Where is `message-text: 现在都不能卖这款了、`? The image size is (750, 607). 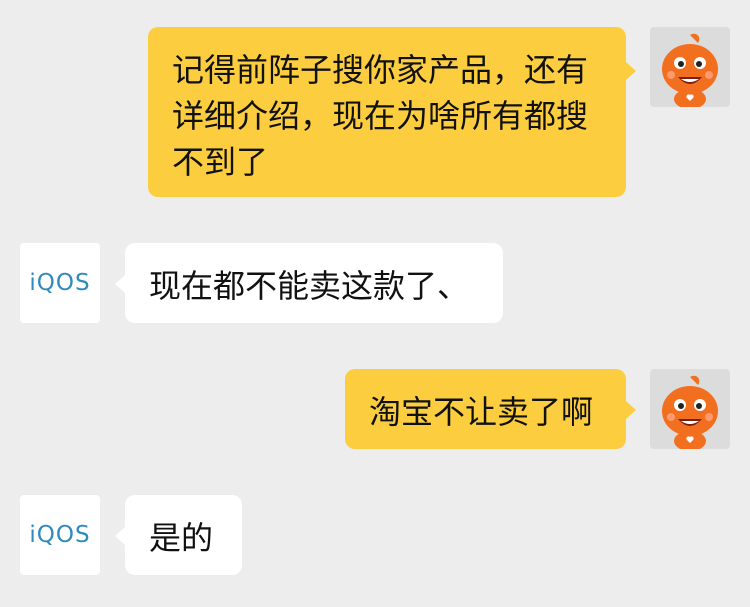
message-text: 现在都不能卖这款了、 is located at coordinates (309, 286).